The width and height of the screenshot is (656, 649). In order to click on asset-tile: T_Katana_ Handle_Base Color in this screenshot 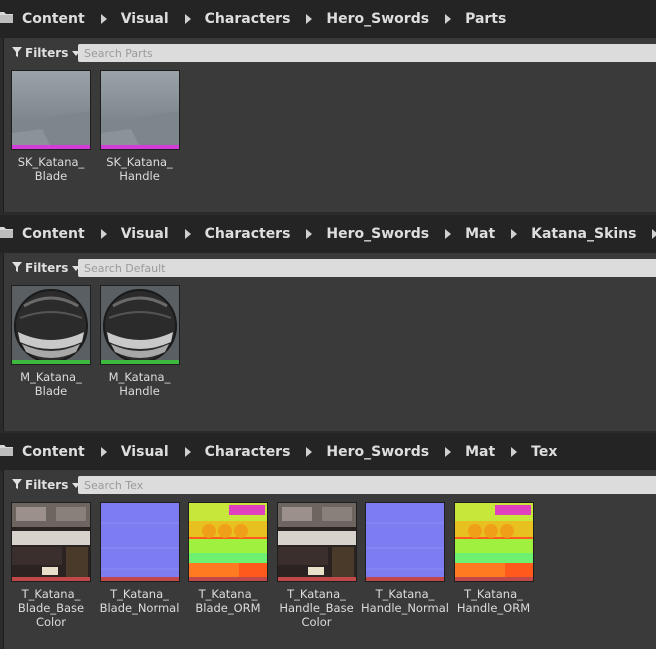, I will do `click(316, 564)`.